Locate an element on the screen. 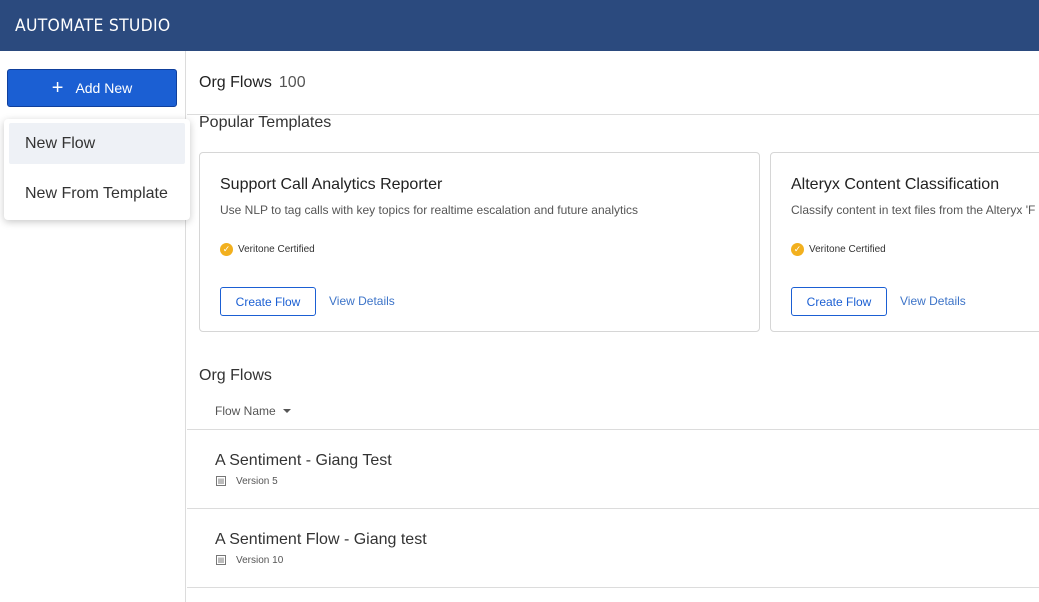  flow-name-column-header: Flow Name is located at coordinates (253, 411).